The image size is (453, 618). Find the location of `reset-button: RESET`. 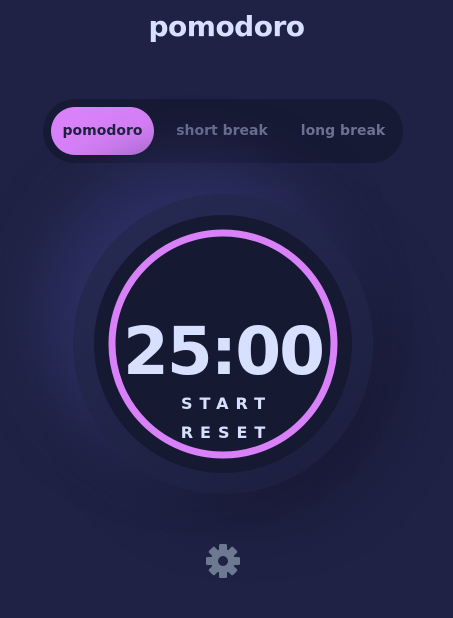

reset-button: RESET is located at coordinates (223, 432).